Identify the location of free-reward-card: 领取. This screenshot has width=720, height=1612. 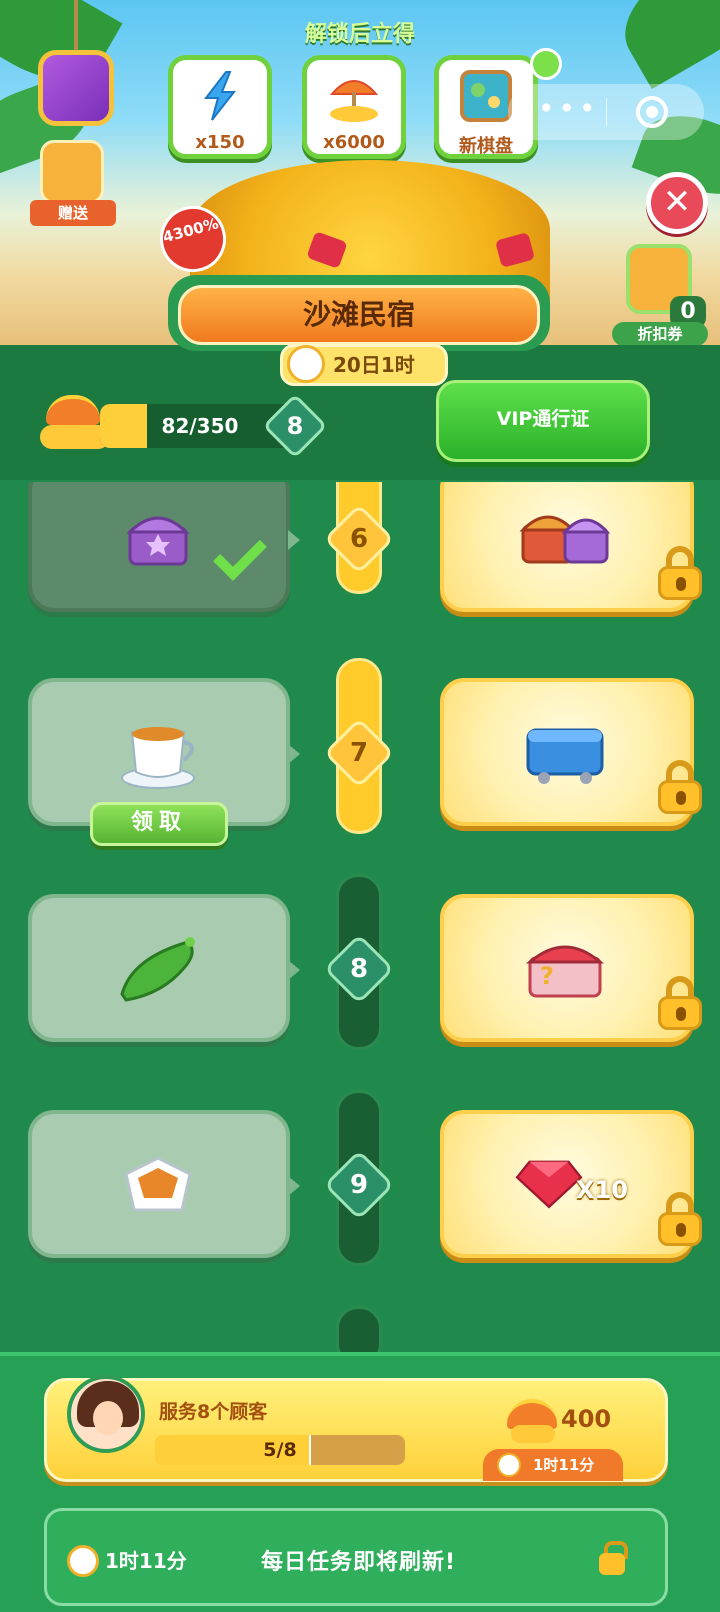
(164, 762).